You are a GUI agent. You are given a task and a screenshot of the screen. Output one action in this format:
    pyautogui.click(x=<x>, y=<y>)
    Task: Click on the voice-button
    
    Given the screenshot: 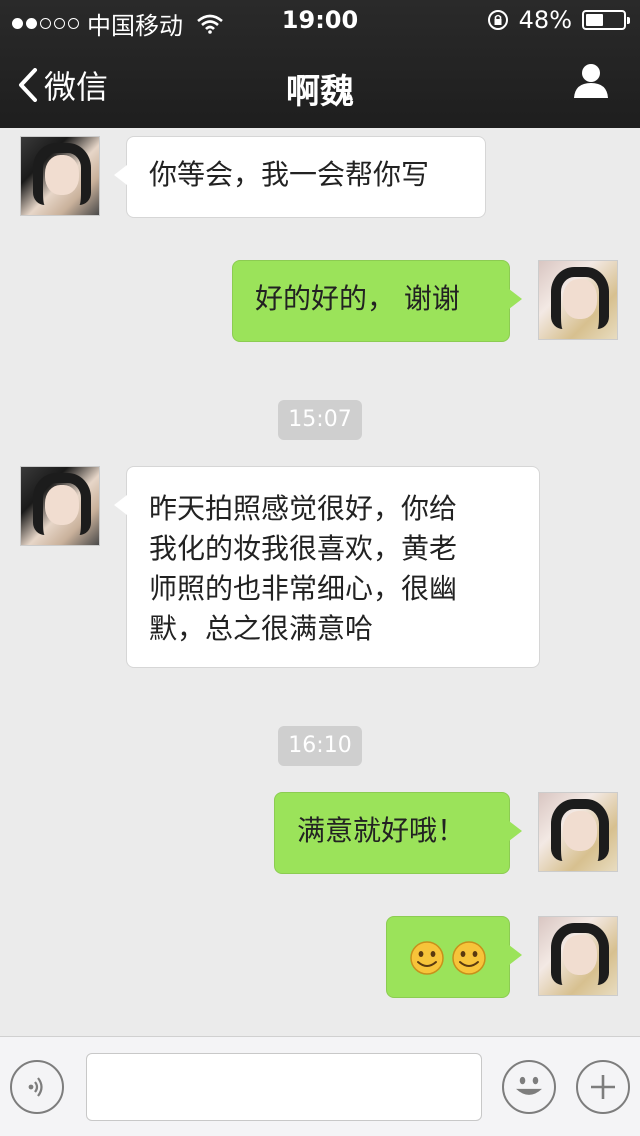 What is the action you would take?
    pyautogui.click(x=37, y=1087)
    